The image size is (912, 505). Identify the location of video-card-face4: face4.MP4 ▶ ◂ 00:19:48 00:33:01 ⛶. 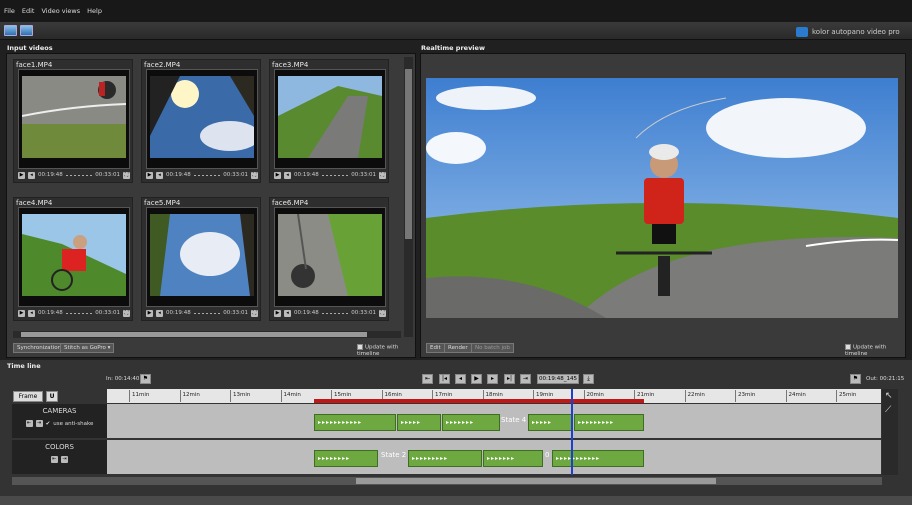
(73, 259).